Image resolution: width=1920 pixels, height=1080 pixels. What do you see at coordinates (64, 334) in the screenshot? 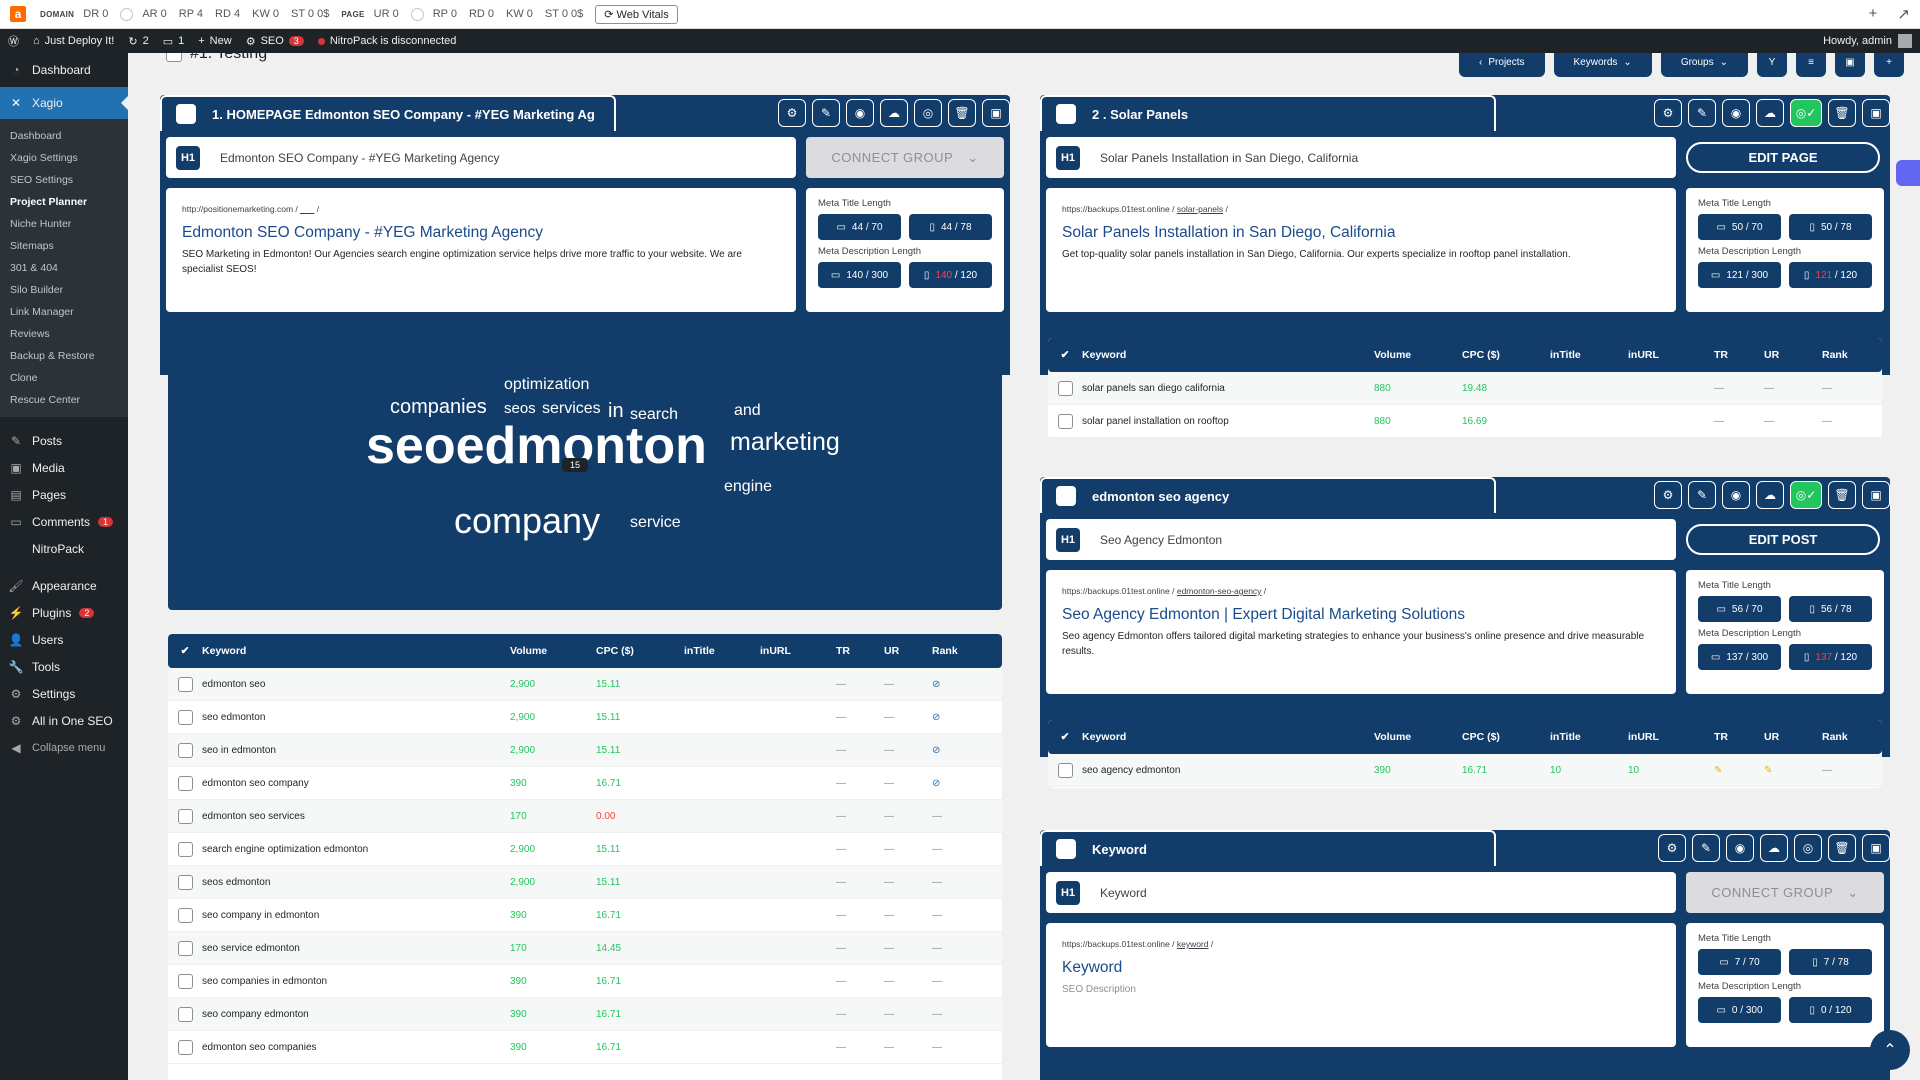
I see `submenu-reviews: Reviews` at bounding box center [64, 334].